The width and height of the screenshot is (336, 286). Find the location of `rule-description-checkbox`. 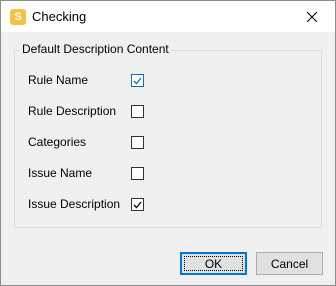

rule-description-checkbox is located at coordinates (137, 111).